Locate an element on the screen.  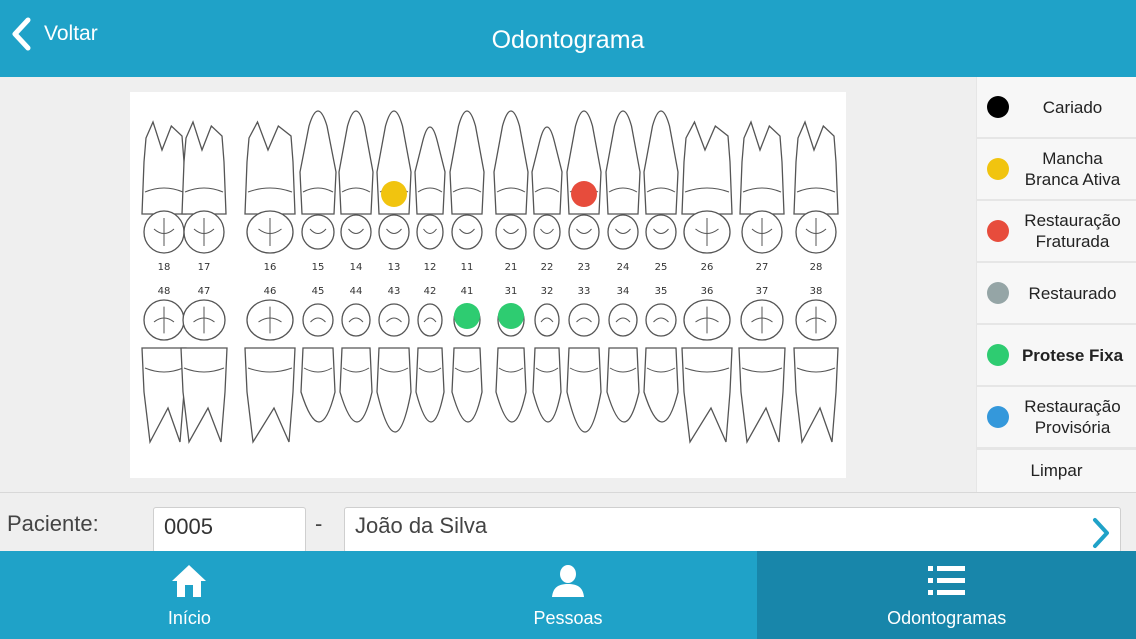
legend-item-mancha-branca-ativa: Mancha Branca Ativa is located at coordinates (1056, 169).